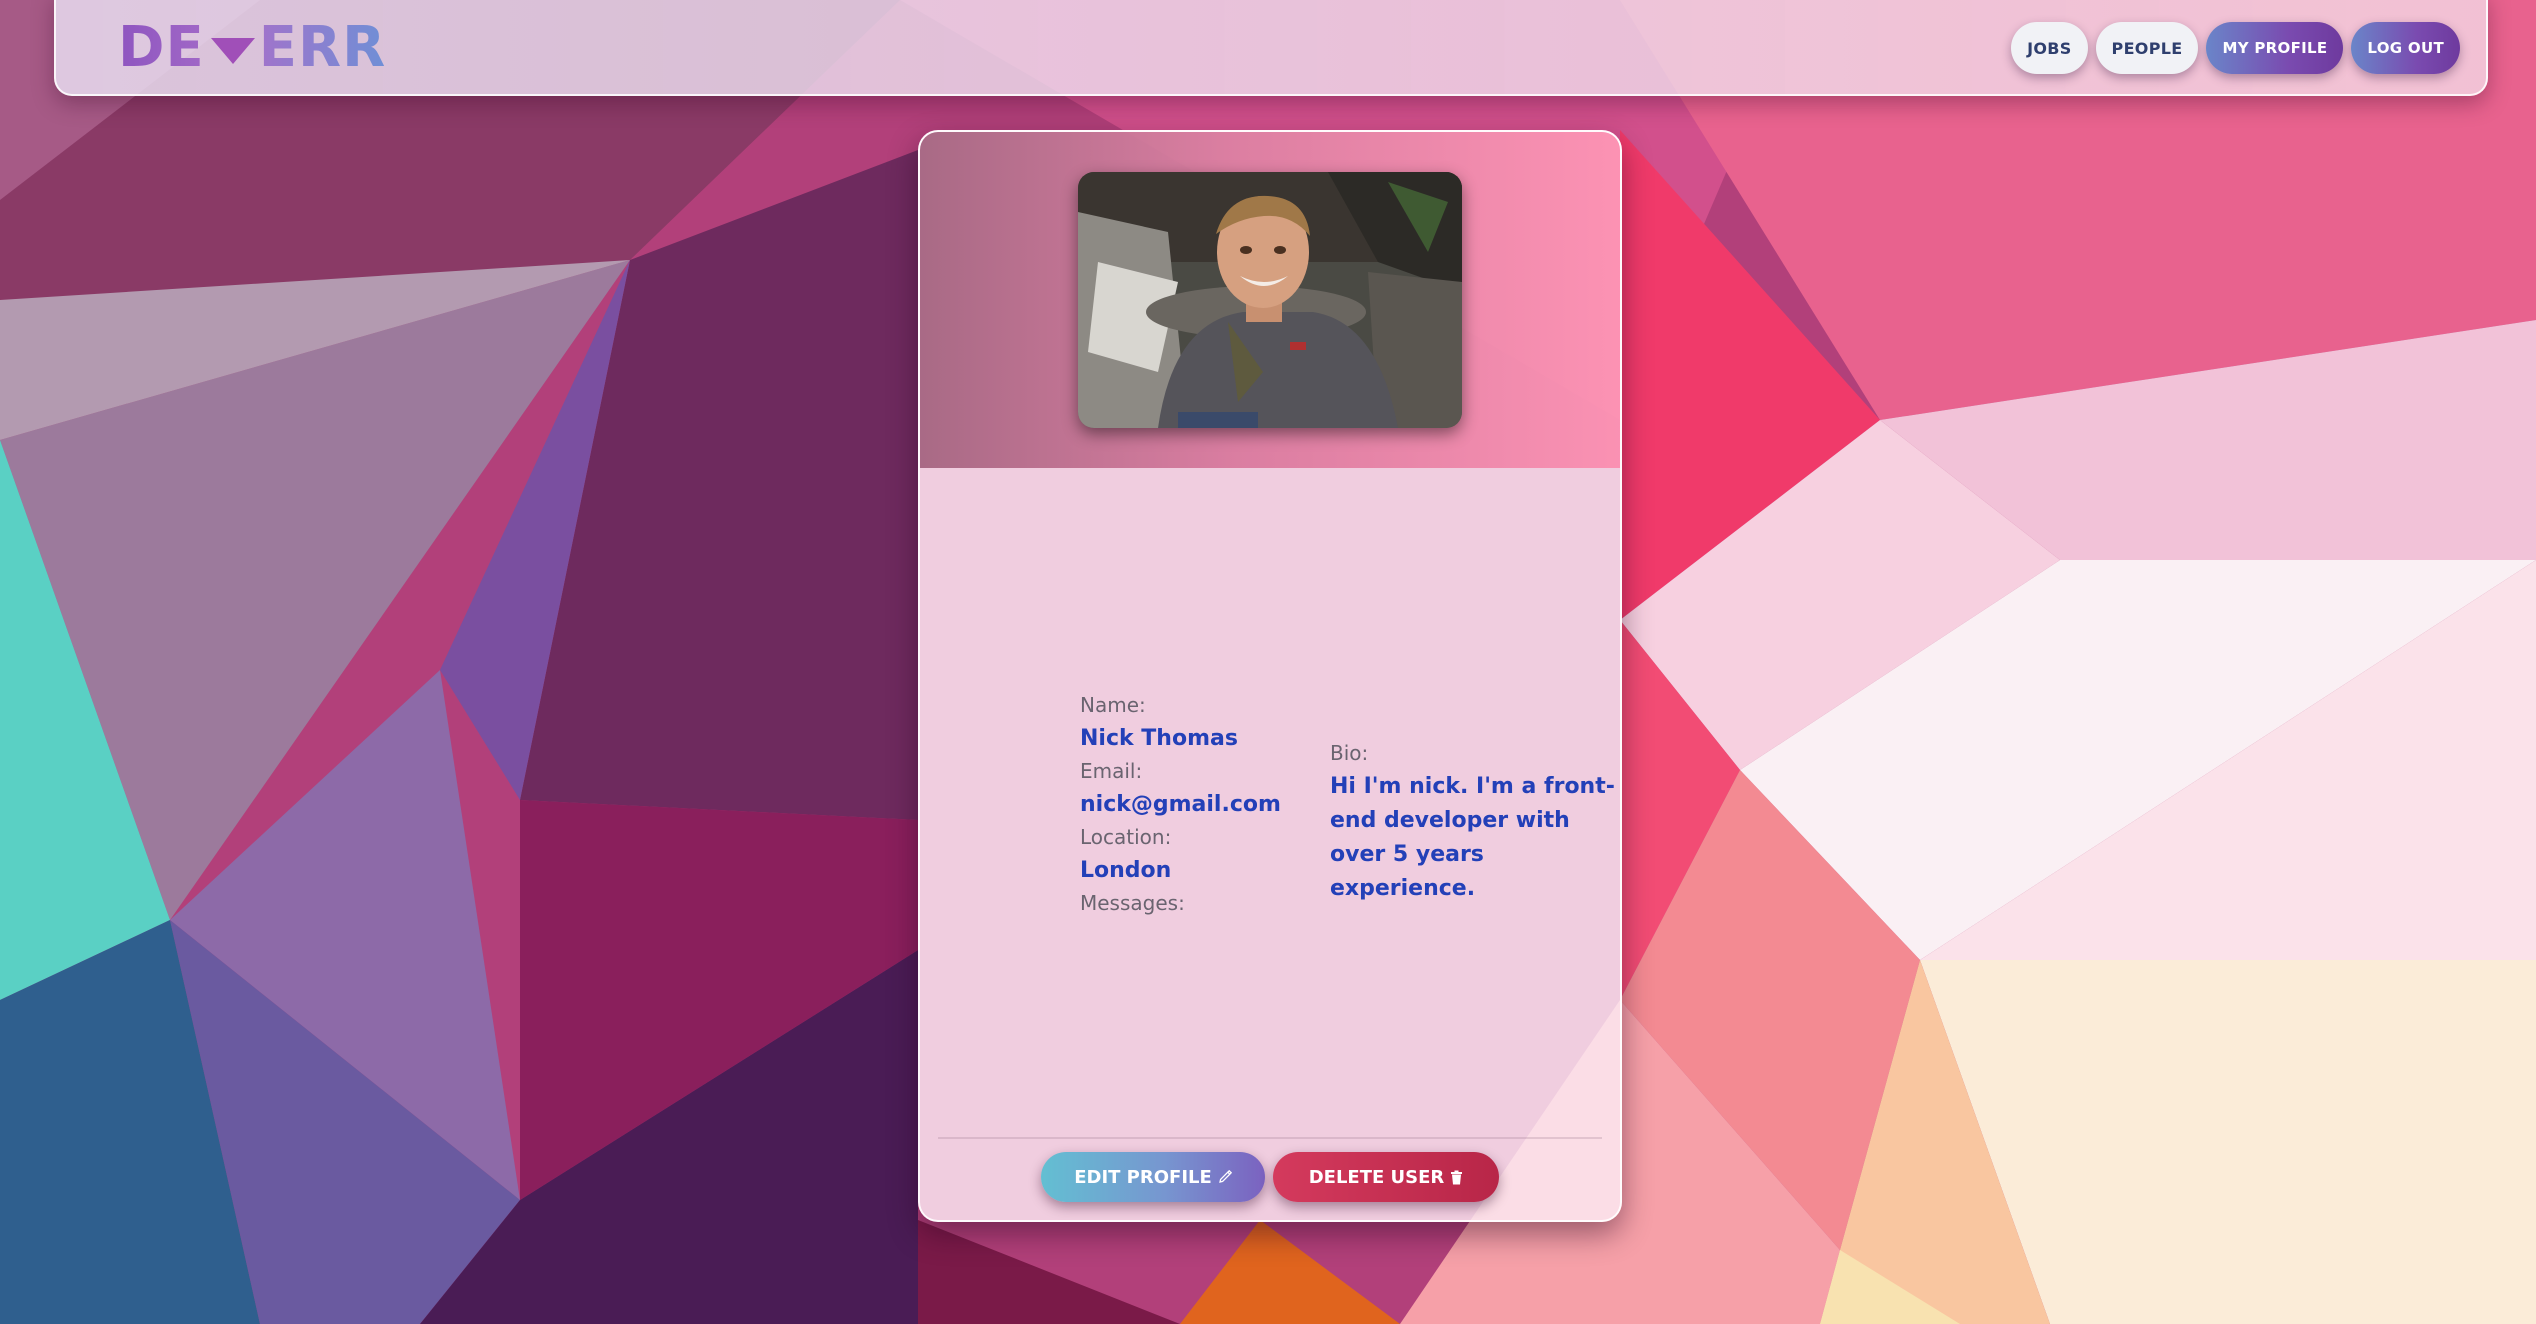 The width and height of the screenshot is (2536, 1324). What do you see at coordinates (2147, 48) in the screenshot?
I see `nav-people-button: PEOPLE` at bounding box center [2147, 48].